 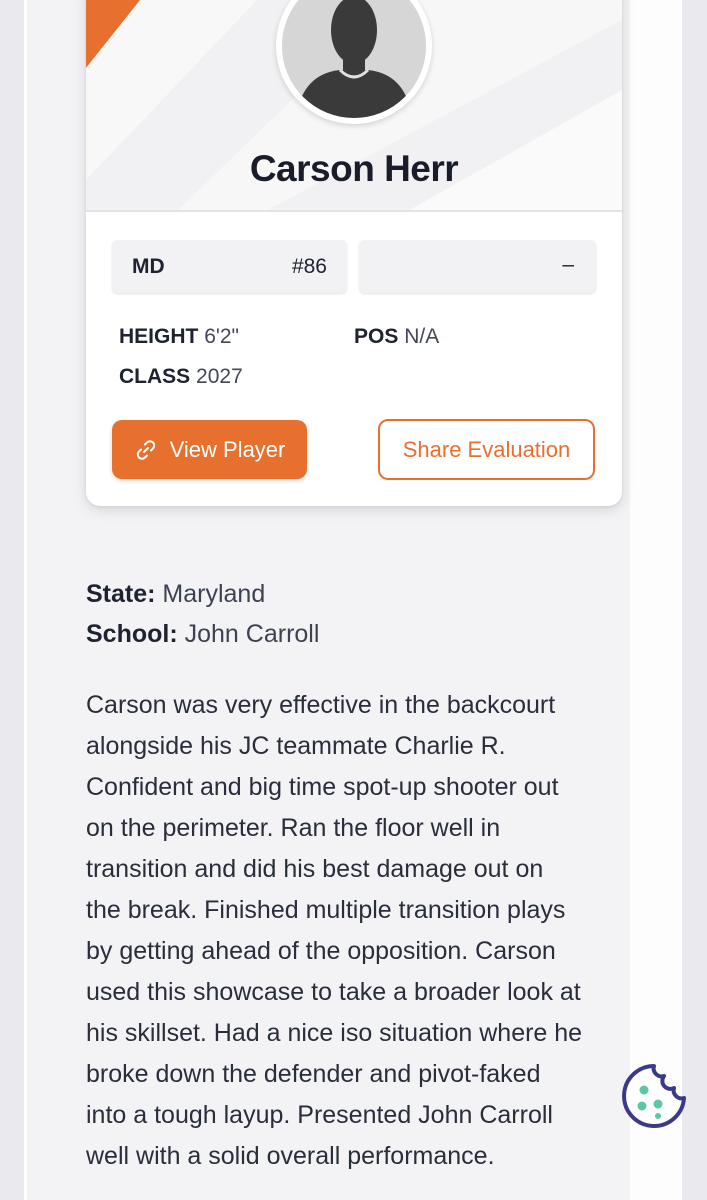 I want to click on secondary-pill: –, so click(x=477, y=266).